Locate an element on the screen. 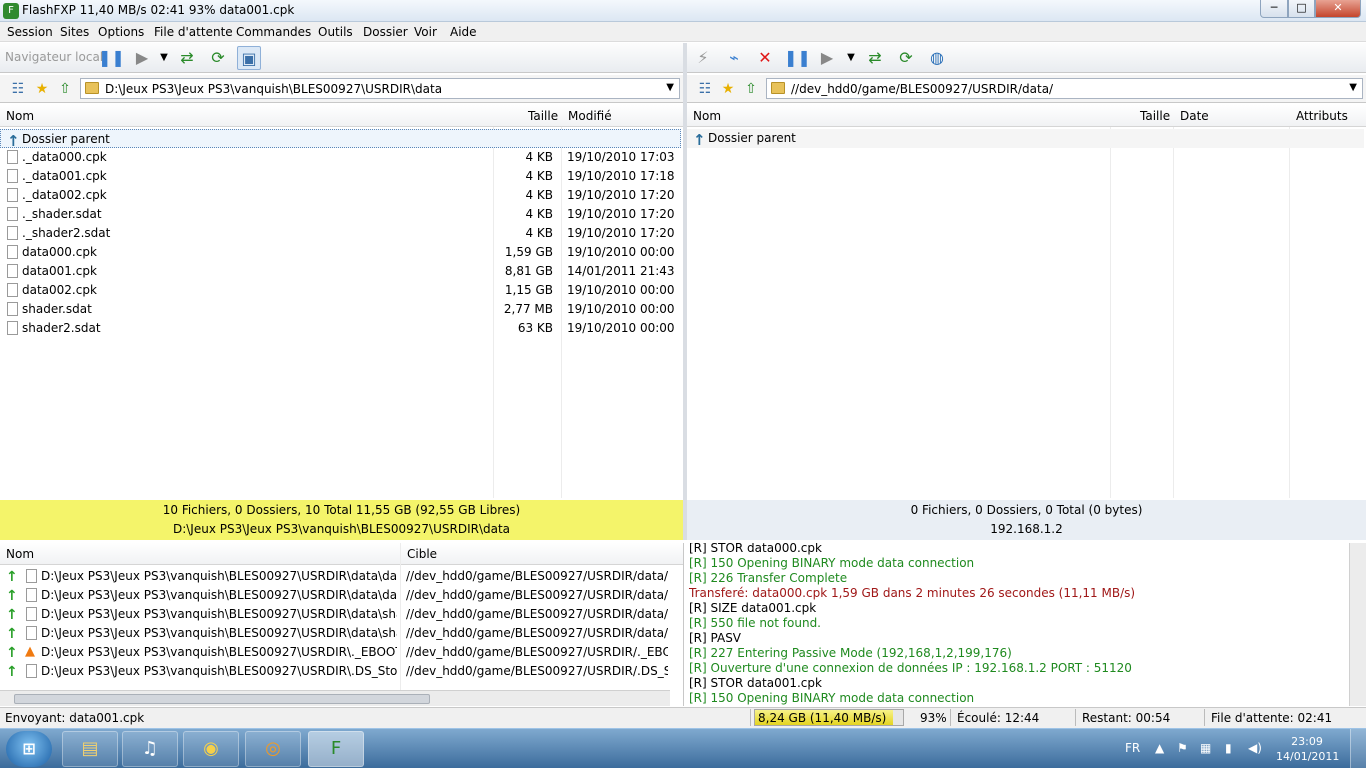 The width and height of the screenshot is (1366, 769). sending-file-text: Envoyant: data001.cpk is located at coordinates (75, 718).